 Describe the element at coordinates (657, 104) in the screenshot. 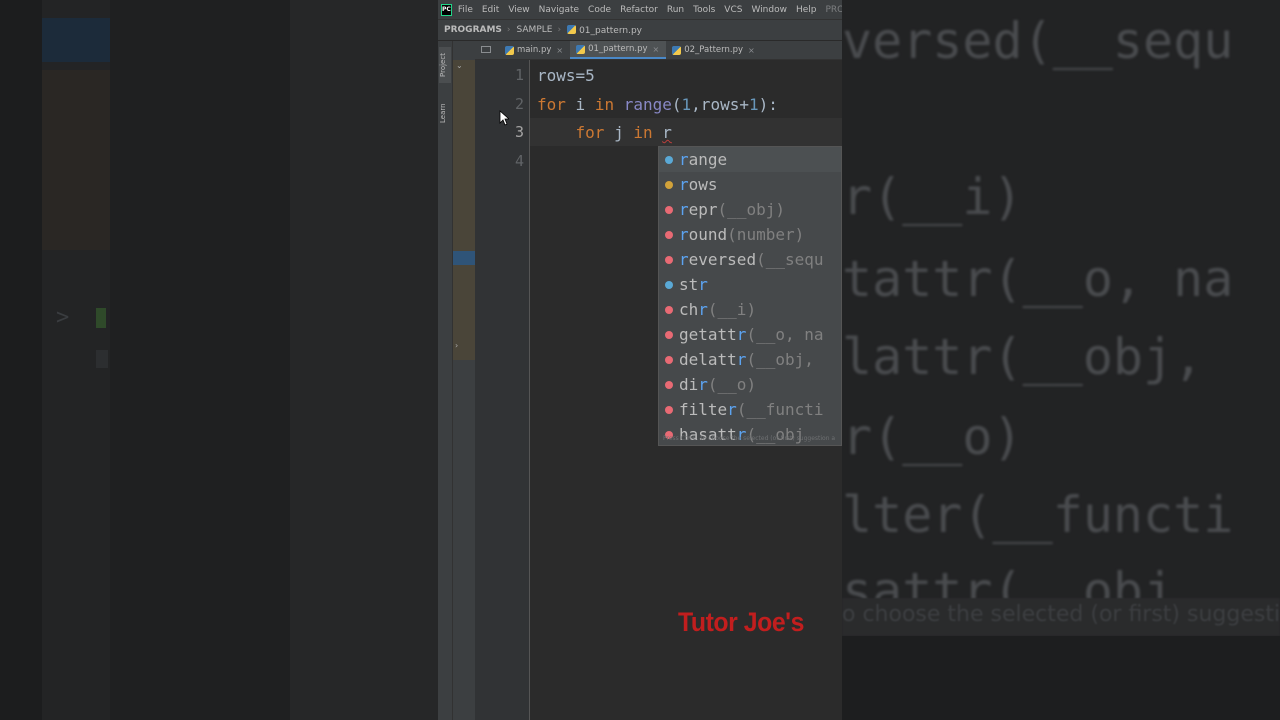

I see `code-line-2: for i in range(1,rows+1):` at that location.